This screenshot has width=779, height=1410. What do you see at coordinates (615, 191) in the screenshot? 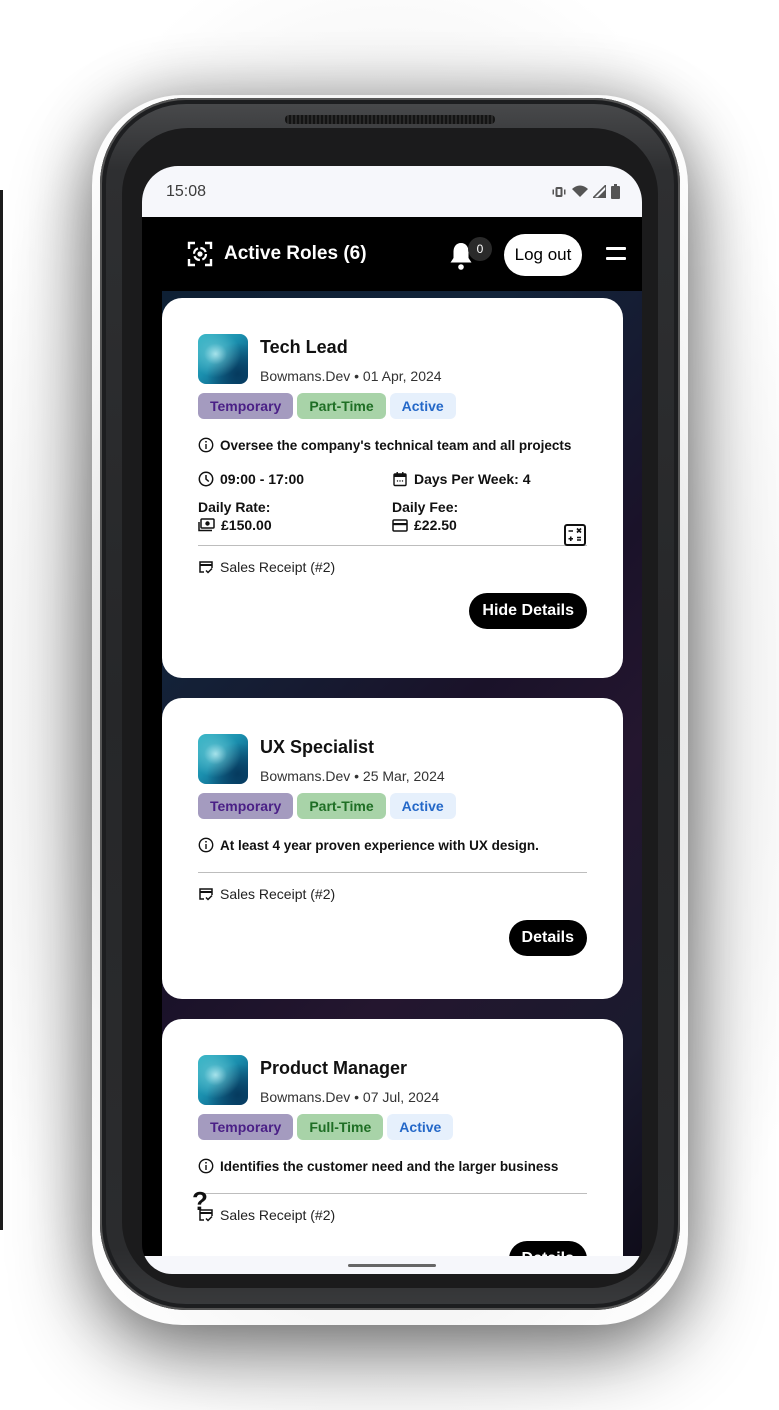
I see `battery-icon` at bounding box center [615, 191].